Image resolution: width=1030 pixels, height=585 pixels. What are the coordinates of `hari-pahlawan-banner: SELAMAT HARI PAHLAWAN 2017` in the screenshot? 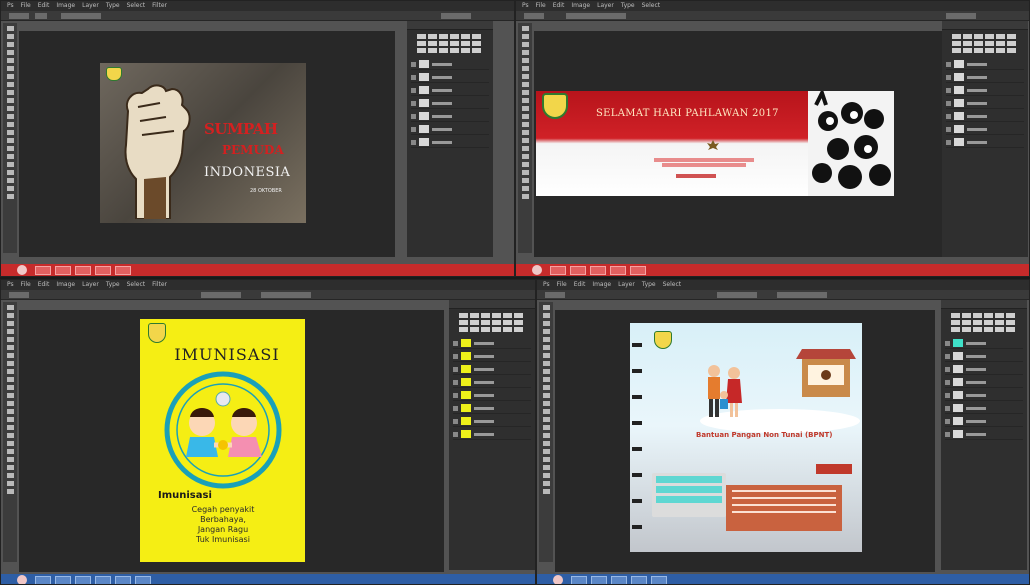 It's located at (715, 143).